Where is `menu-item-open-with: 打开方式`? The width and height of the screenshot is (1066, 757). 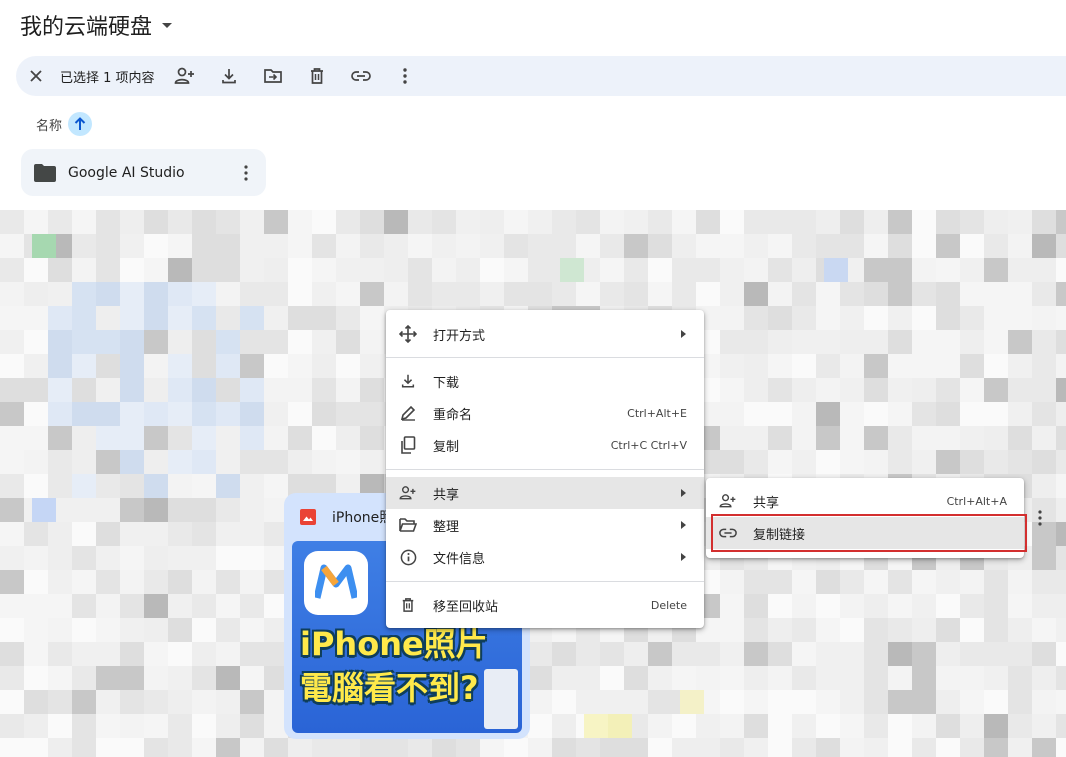 menu-item-open-with: 打开方式 is located at coordinates (545, 334).